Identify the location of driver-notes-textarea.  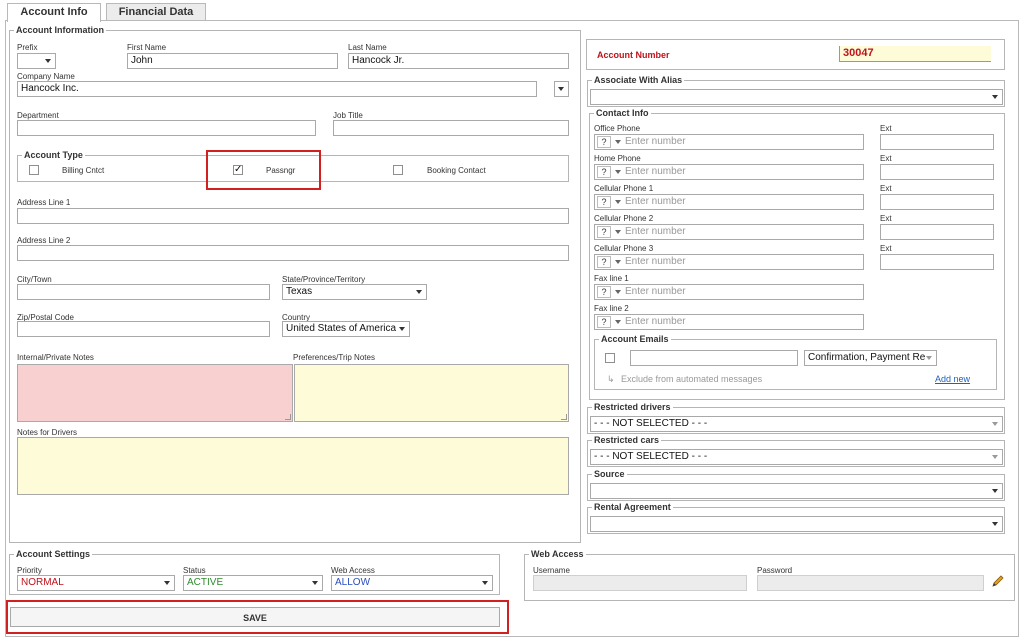
(293, 466).